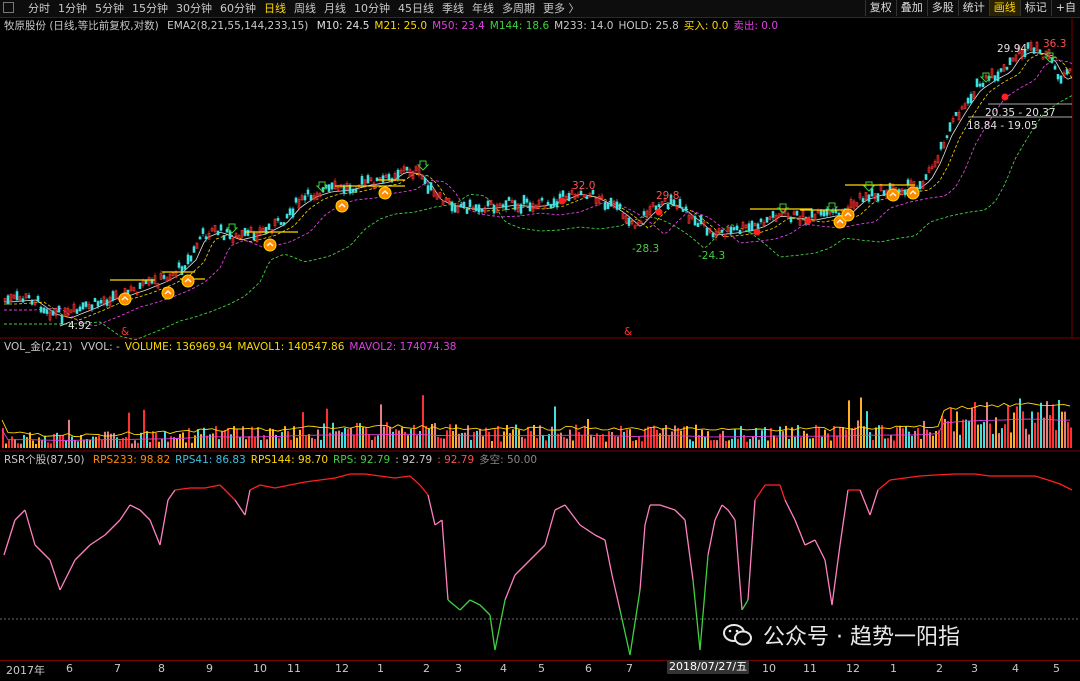 The height and width of the screenshot is (681, 1080). Describe the element at coordinates (44, 460) in the screenshot. I see `rsr-title: RSR个股(87,50)` at that location.